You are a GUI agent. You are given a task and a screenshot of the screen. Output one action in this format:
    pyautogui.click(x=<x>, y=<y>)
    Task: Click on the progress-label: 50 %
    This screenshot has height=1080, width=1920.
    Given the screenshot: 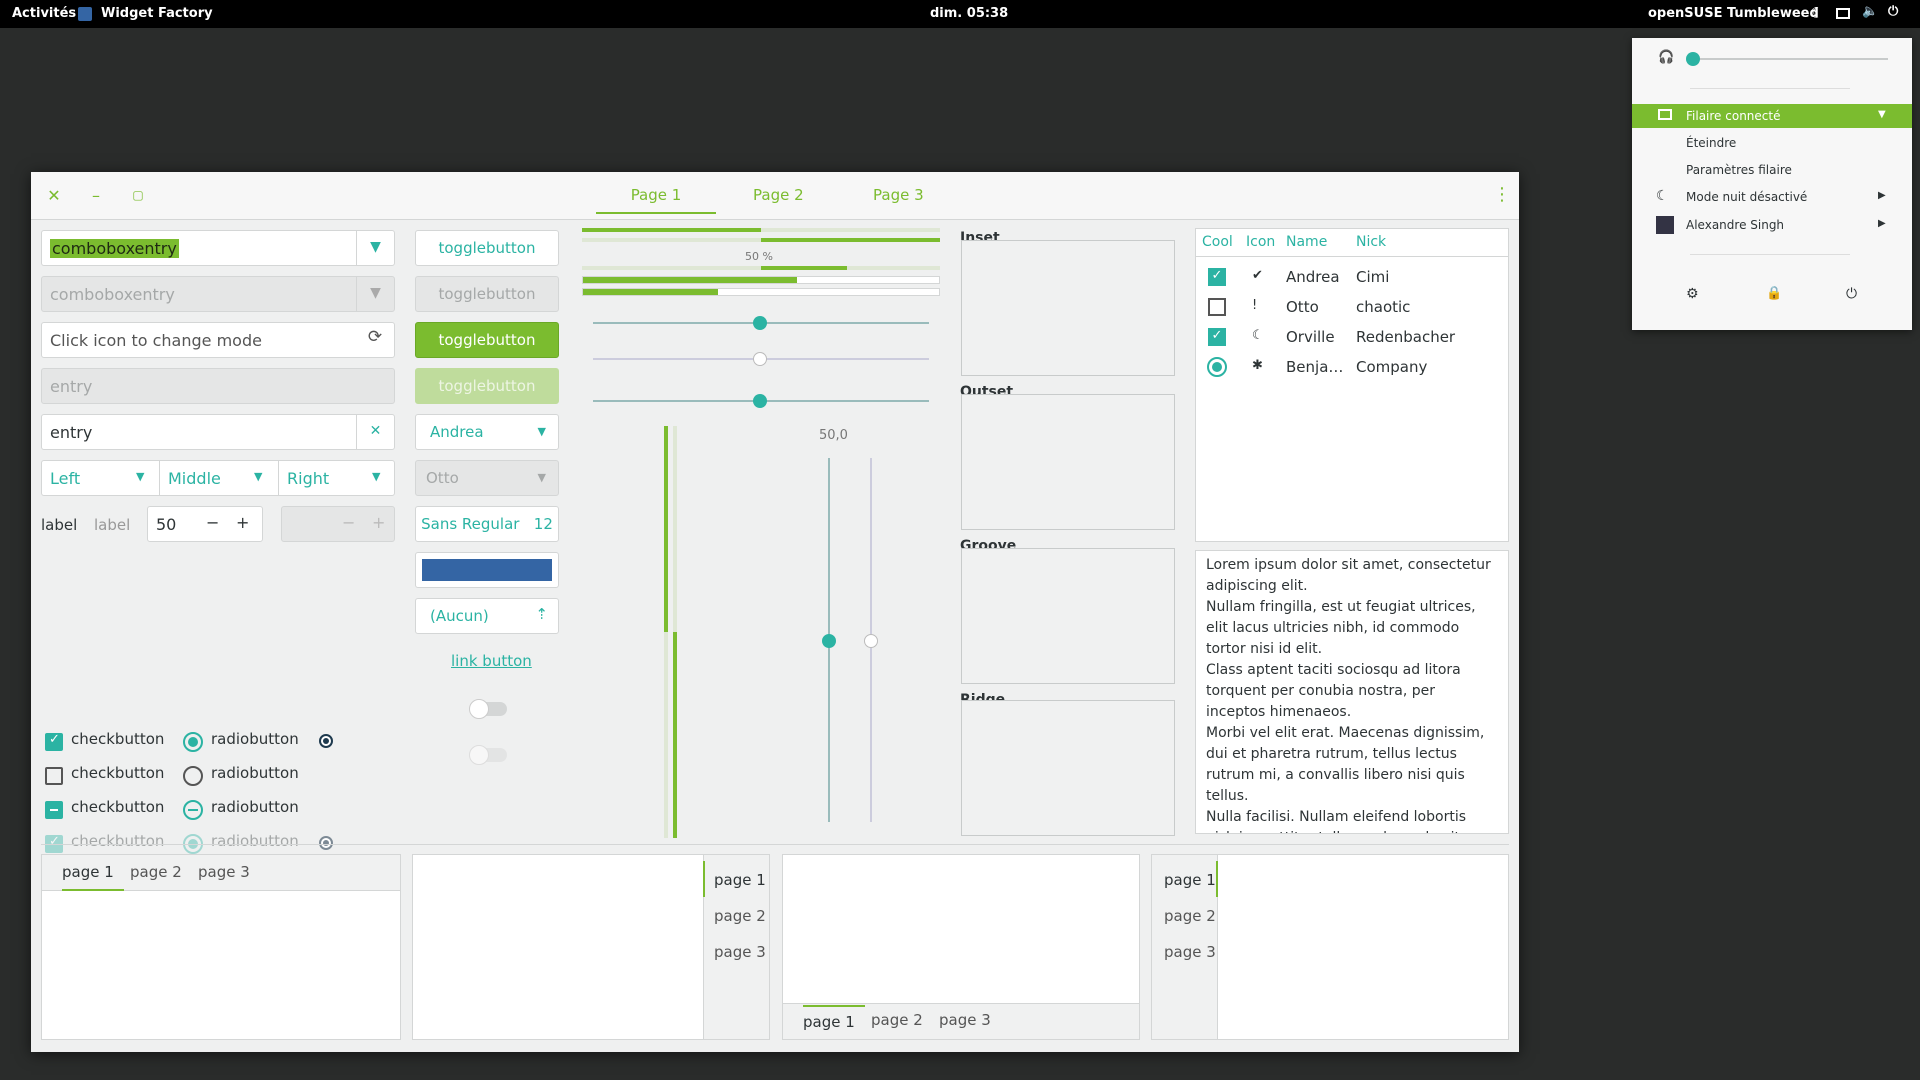 What is the action you would take?
    pyautogui.click(x=759, y=256)
    